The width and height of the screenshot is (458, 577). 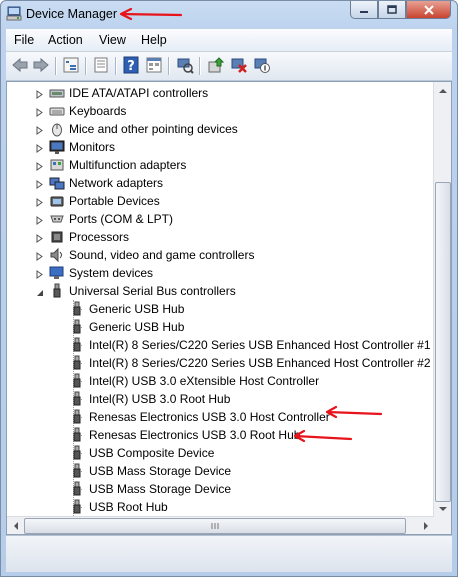 I want to click on horizontal-scrollbar, so click(x=220, y=525).